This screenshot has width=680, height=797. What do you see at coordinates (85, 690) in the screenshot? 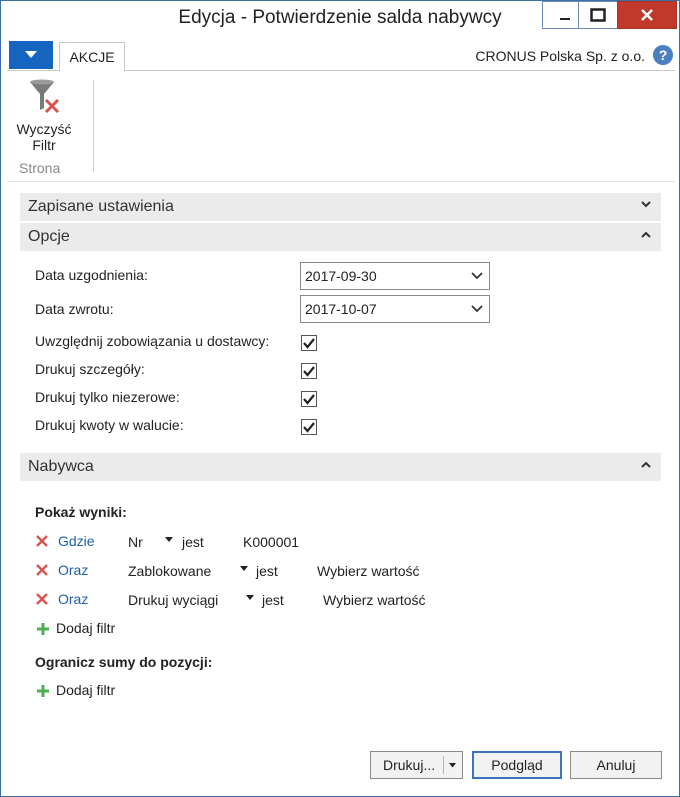
I see `add-limit-filter-link: Dodaj filtr` at bounding box center [85, 690].